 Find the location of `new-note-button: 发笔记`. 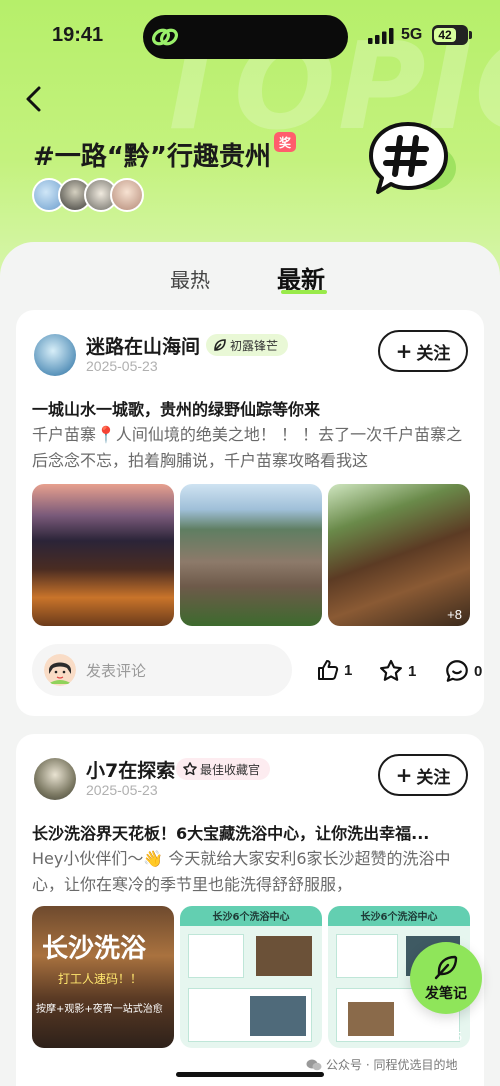

new-note-button: 发笔记 is located at coordinates (446, 978).